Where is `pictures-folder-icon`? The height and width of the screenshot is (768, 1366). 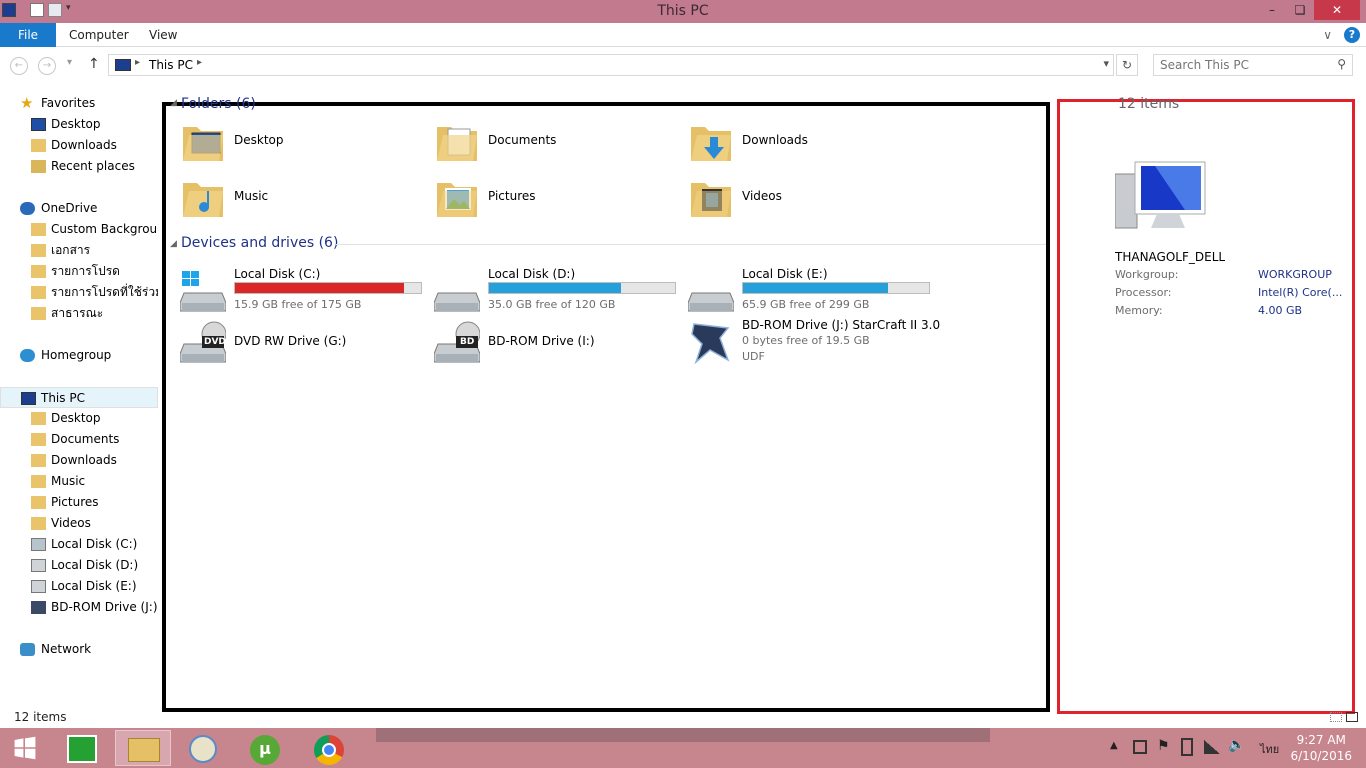
pictures-folder-icon is located at coordinates (38, 502).